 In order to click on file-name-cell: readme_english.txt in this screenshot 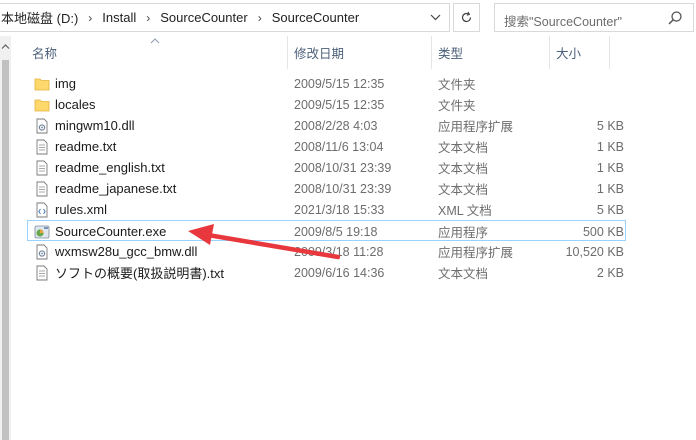, I will do `click(161, 167)`.